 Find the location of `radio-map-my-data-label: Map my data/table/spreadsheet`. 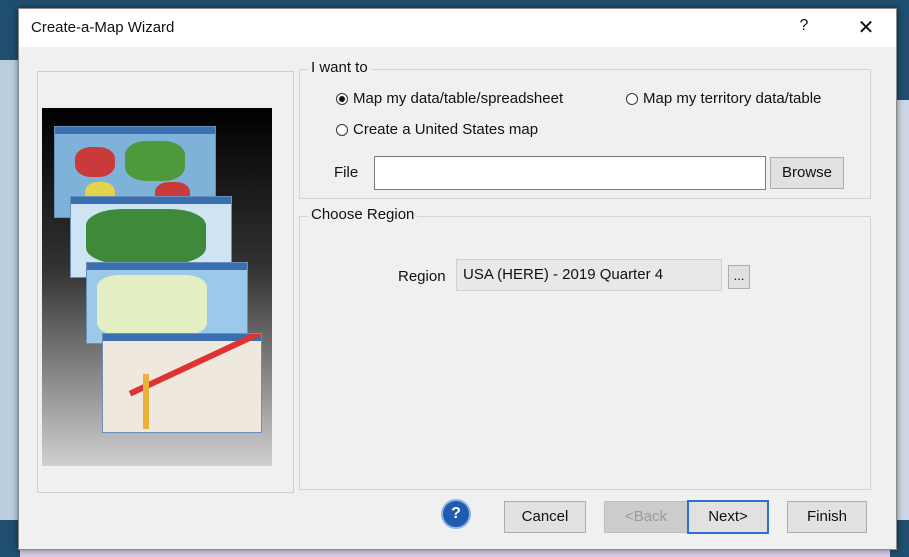

radio-map-my-data-label: Map my data/table/spreadsheet is located at coordinates (458, 98).